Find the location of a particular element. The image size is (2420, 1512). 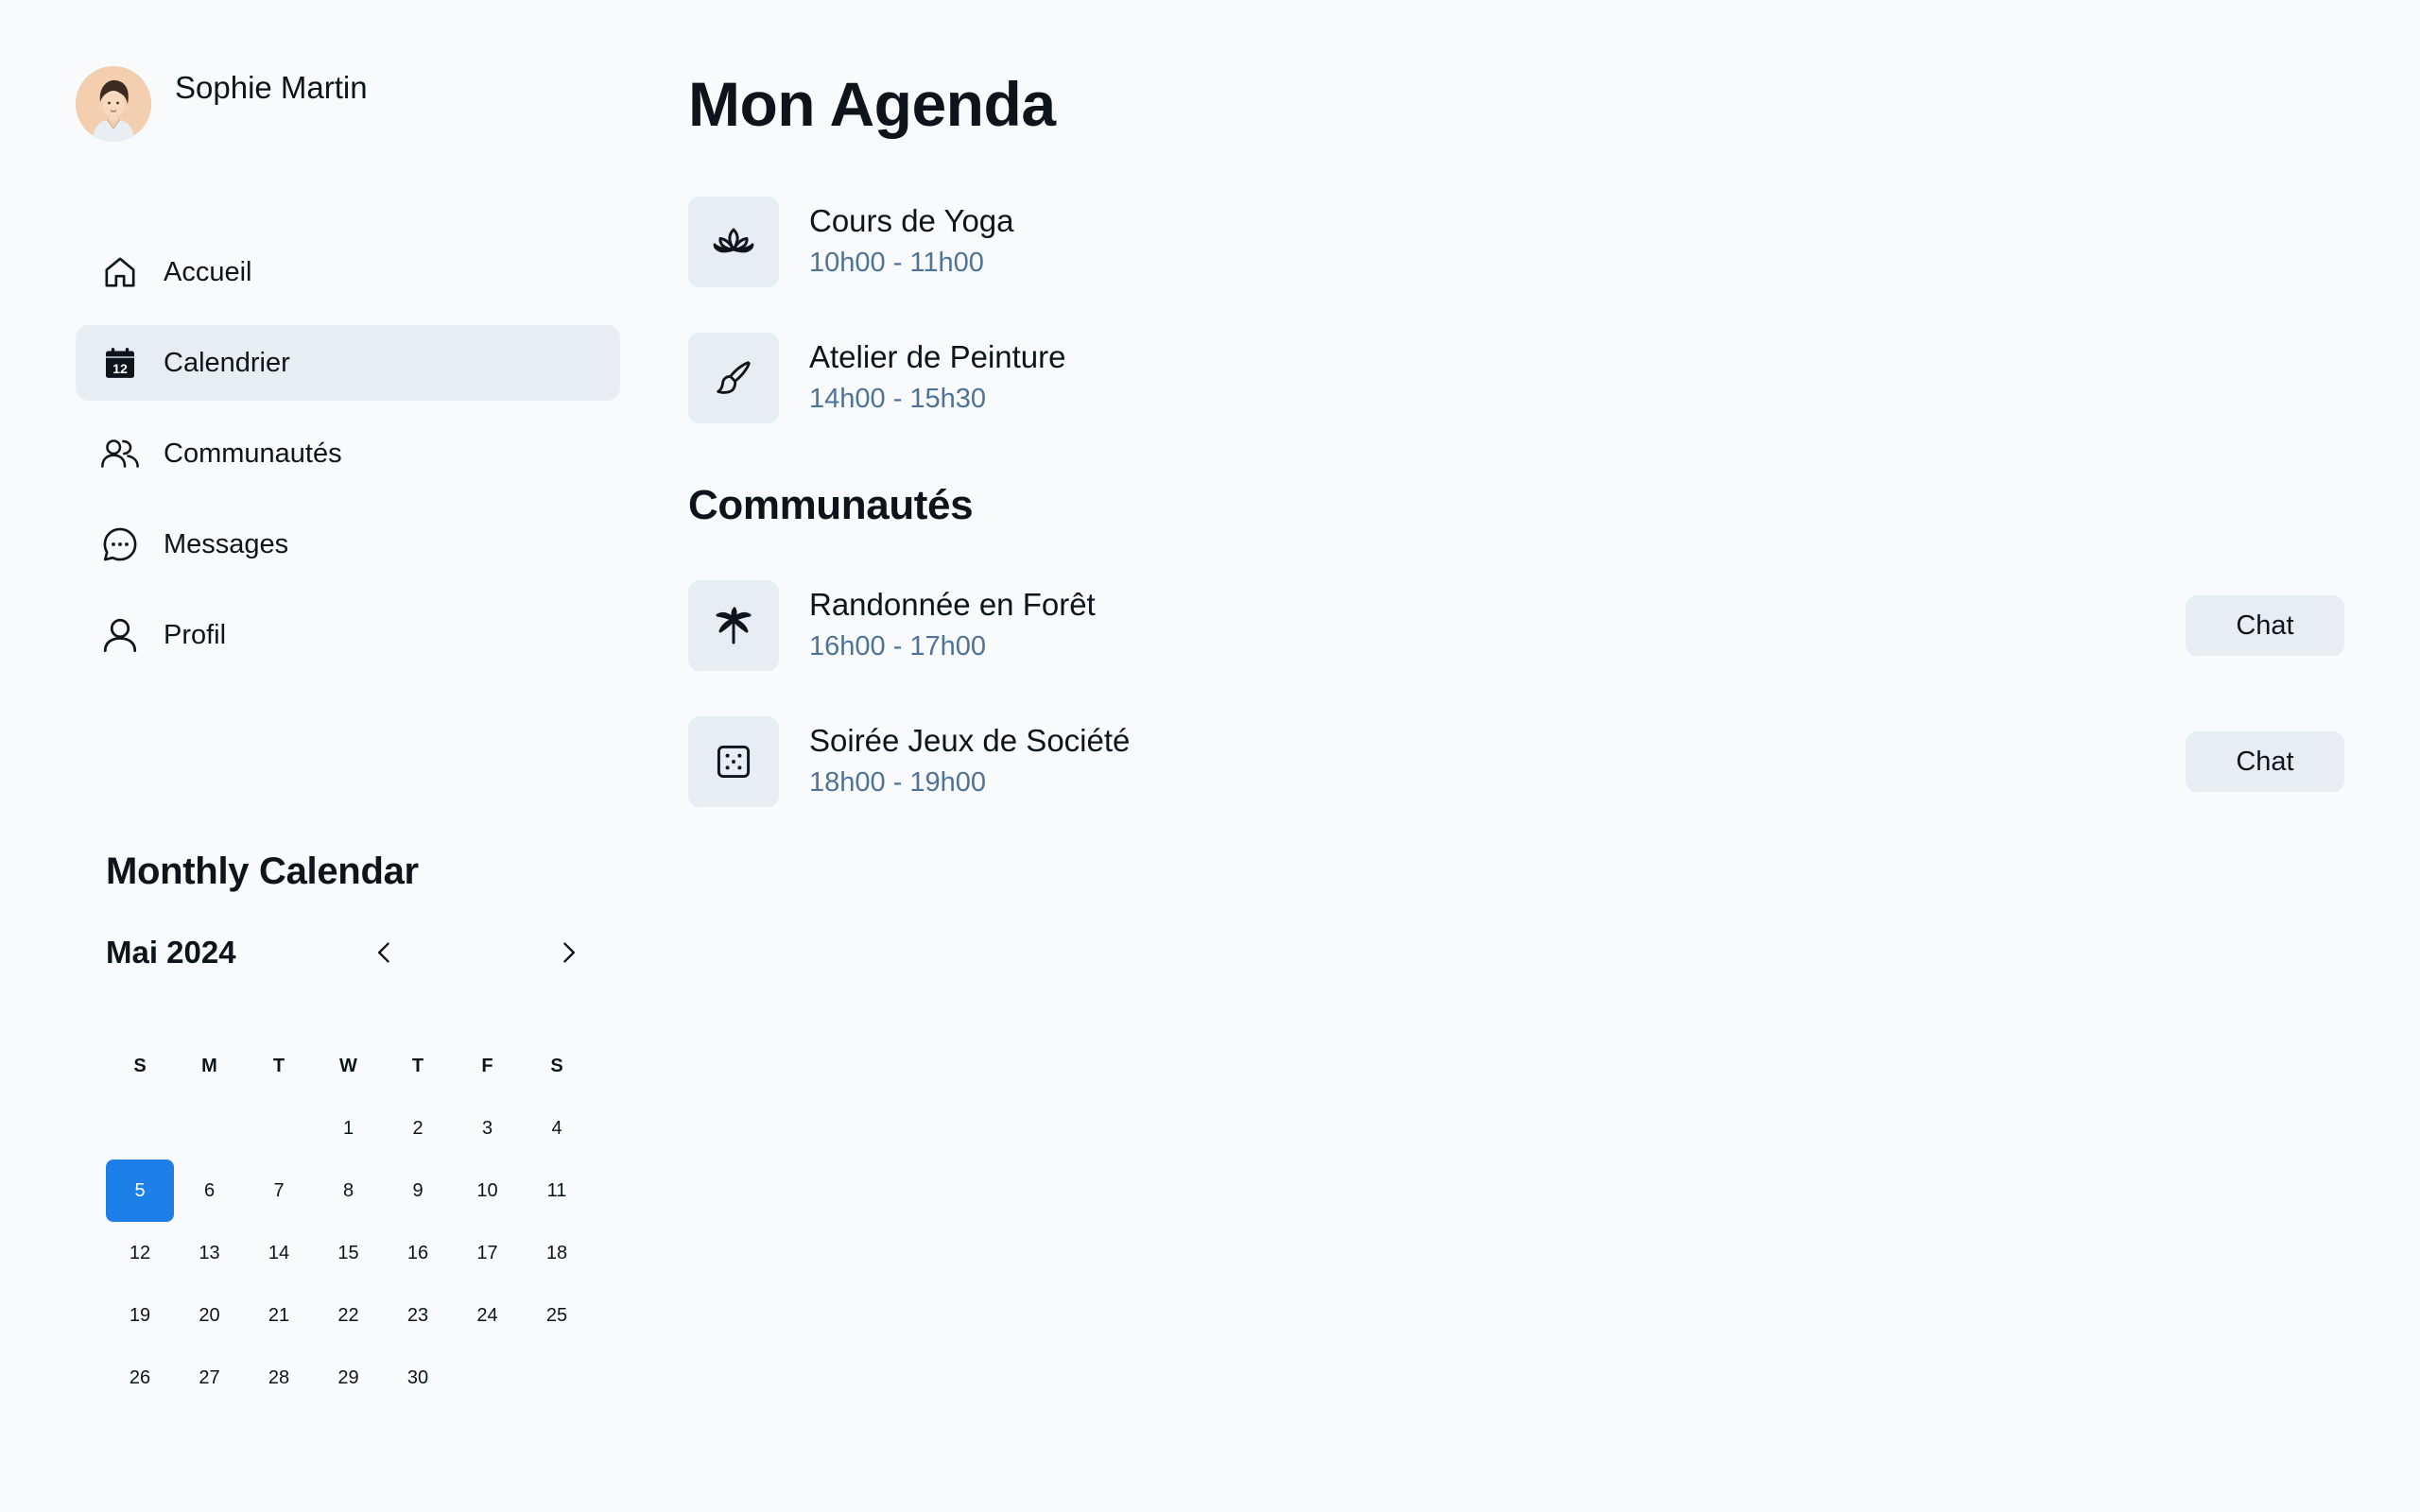

calendar-day: 22 is located at coordinates (349, 1315).